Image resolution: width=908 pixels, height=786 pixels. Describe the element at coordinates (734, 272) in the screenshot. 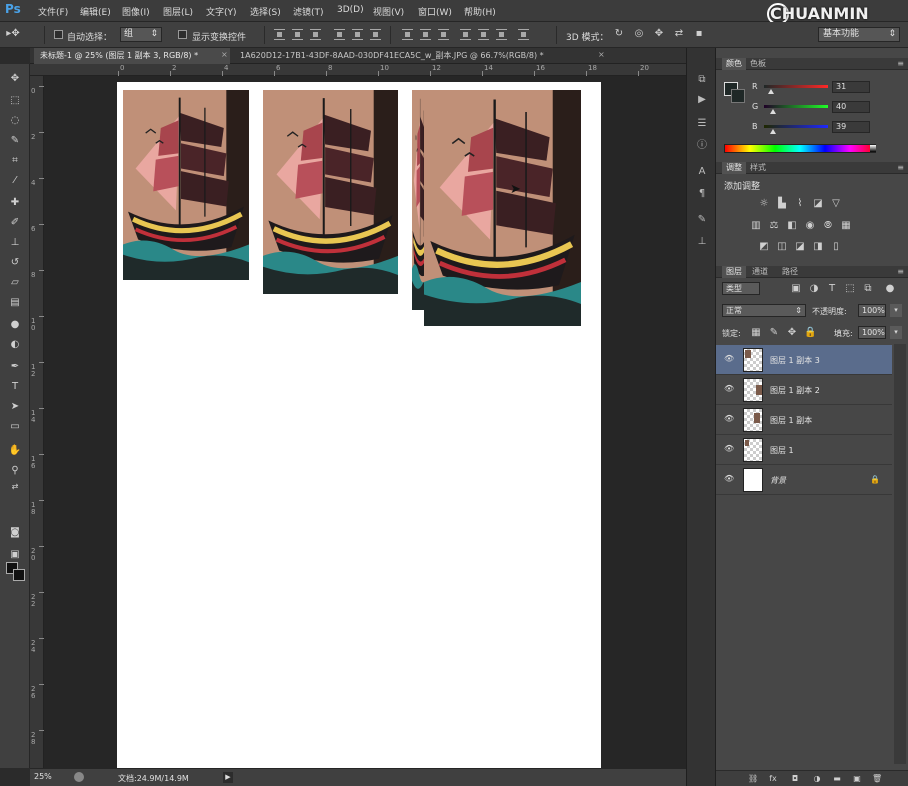

I see `tab-layers: 图层` at that location.